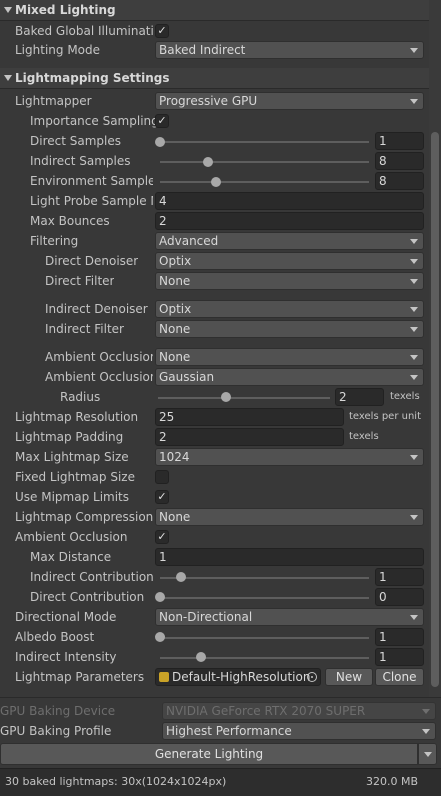 The image size is (441, 796). Describe the element at coordinates (54, 241) in the screenshot. I see `filtering-label: Filtering` at that location.